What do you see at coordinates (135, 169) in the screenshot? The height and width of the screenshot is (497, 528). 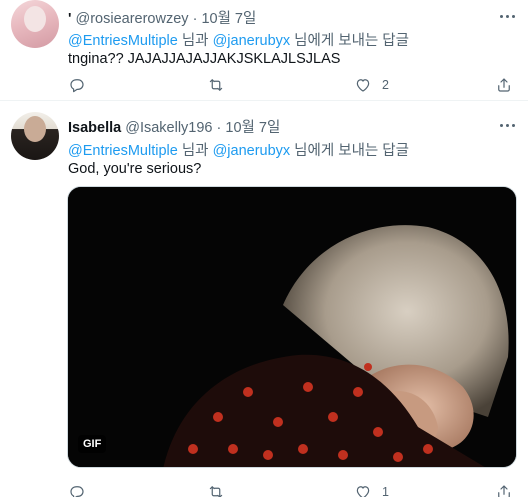 I see `tweet-text: God, you're serious?` at bounding box center [135, 169].